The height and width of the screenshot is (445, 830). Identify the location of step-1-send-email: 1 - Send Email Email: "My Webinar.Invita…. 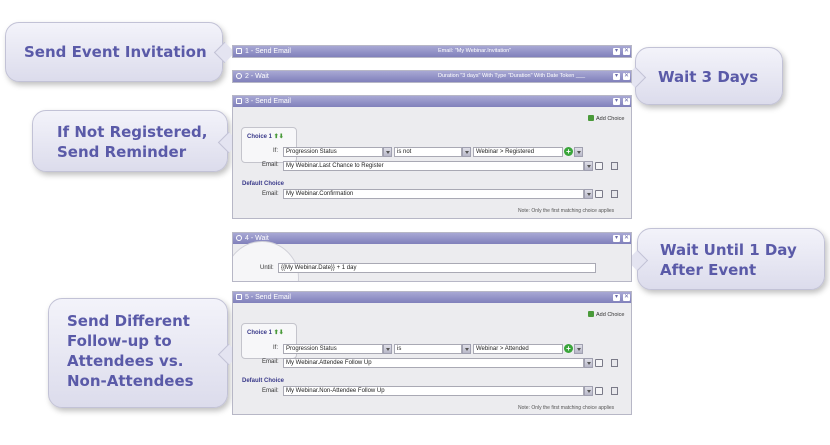
(432, 51).